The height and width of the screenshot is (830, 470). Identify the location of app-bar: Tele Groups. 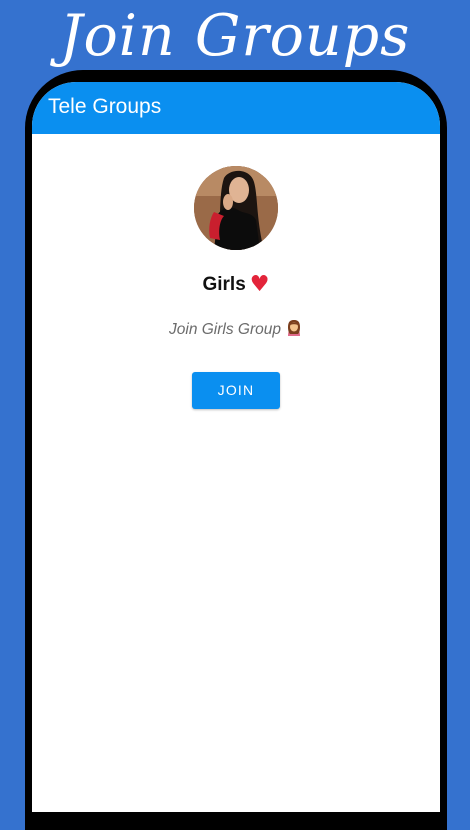
(236, 108).